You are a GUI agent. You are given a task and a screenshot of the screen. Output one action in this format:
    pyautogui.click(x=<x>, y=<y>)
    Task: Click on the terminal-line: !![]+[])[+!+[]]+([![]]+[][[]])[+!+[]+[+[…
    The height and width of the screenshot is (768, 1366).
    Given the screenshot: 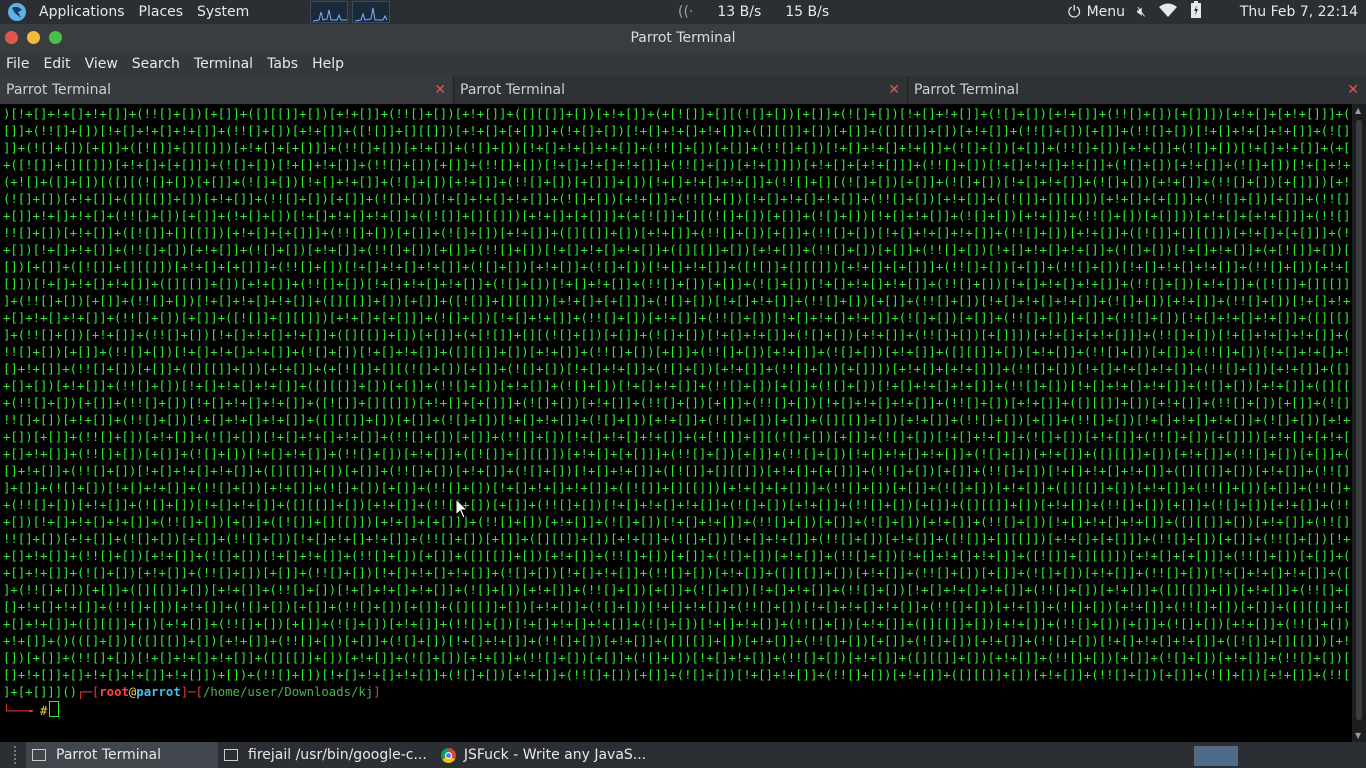 What is the action you would take?
    pyautogui.click(x=676, y=233)
    